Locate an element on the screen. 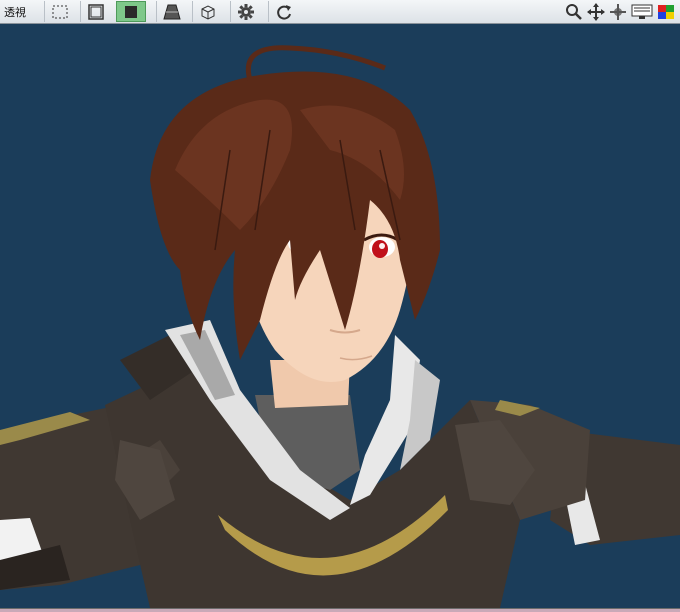  select-rect-button is located at coordinates (59, 11).